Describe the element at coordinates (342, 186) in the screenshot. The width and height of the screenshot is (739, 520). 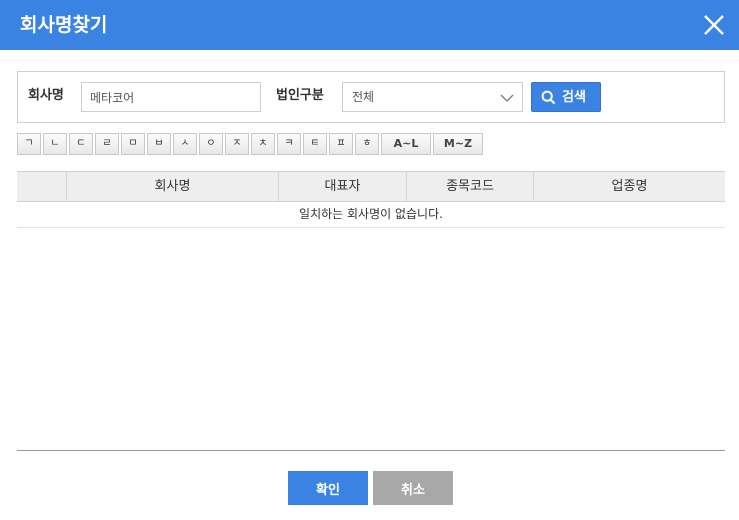
I see `column-header-representative: 대표자` at that location.